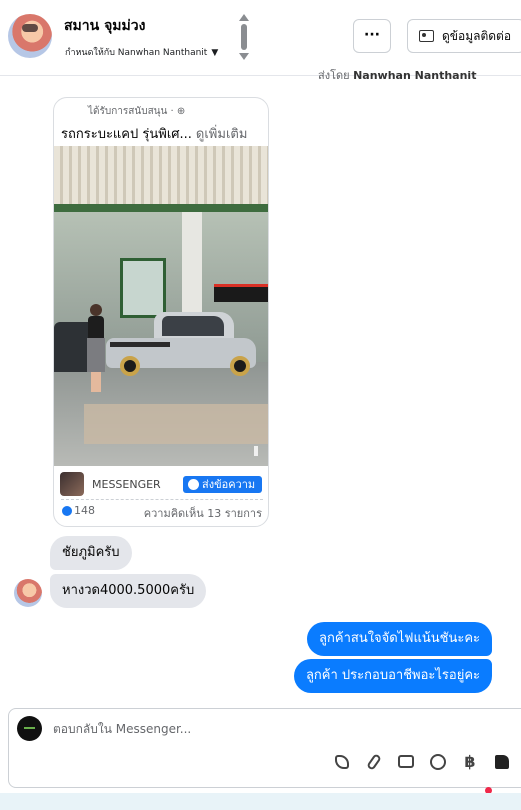  I want to click on comments-count: ความคิดเห็น 13 รายการ, so click(203, 513).